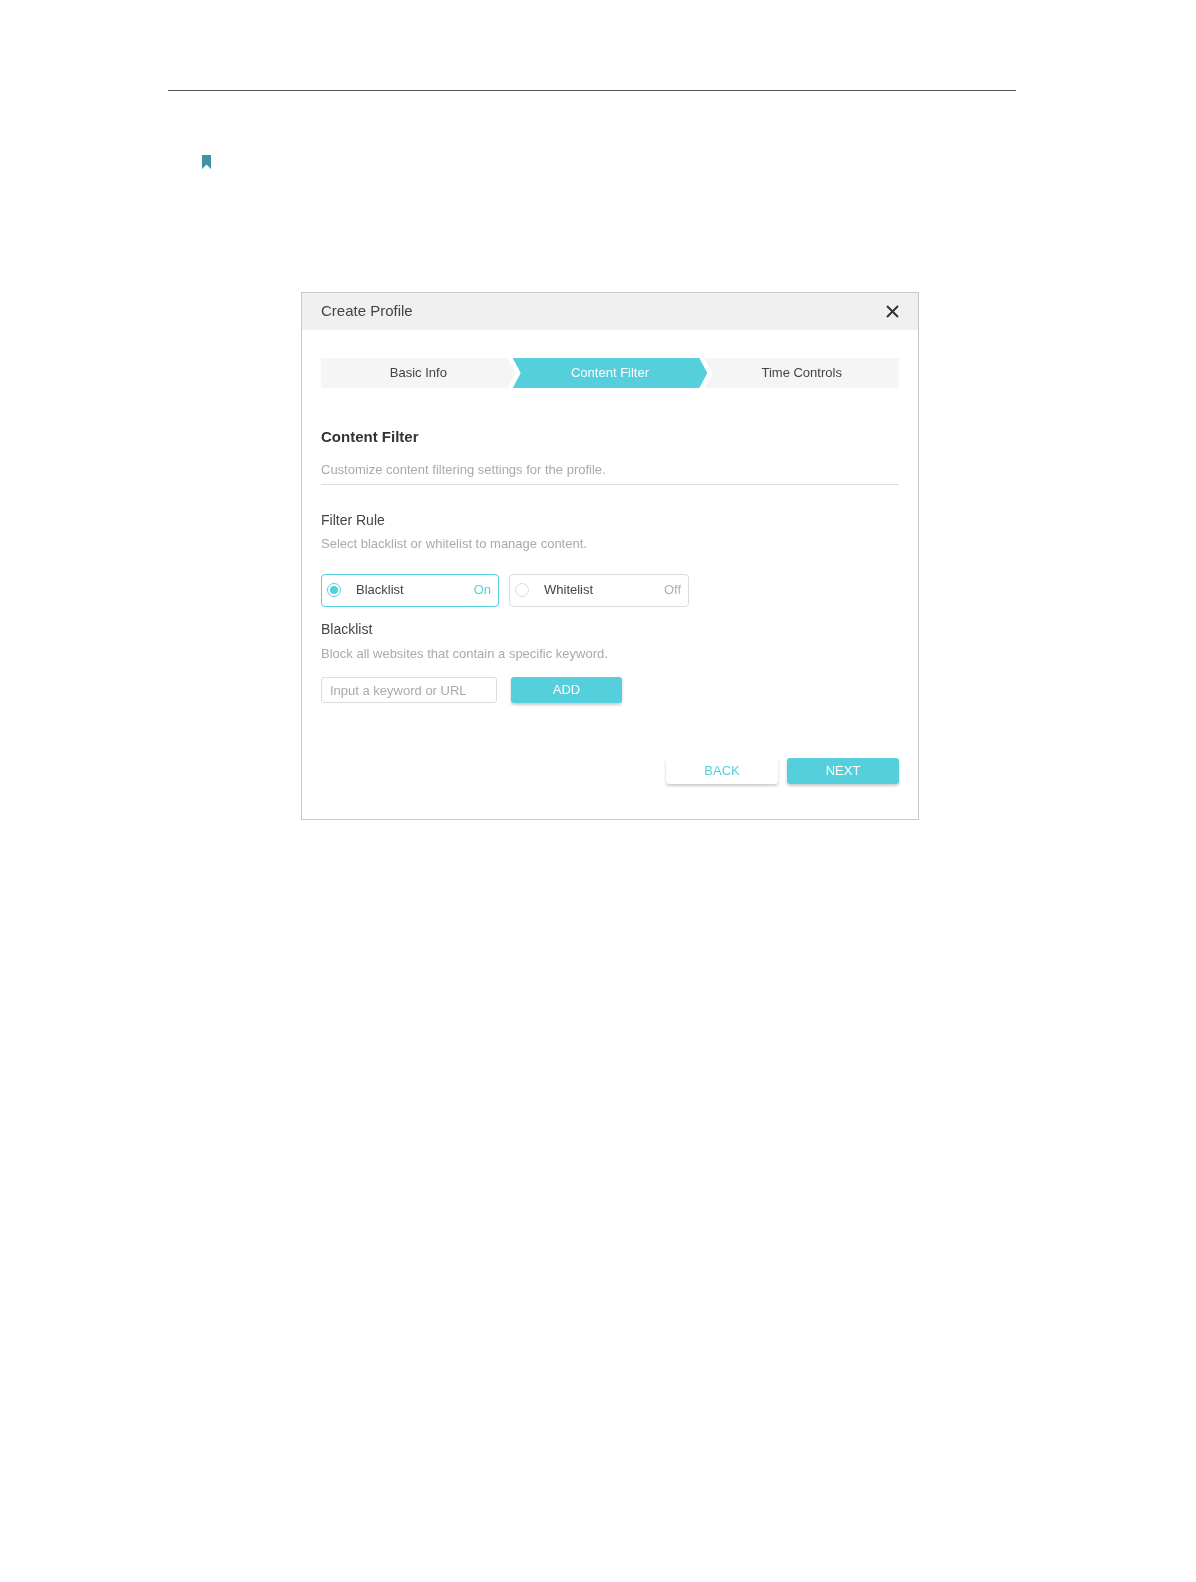 The width and height of the screenshot is (1196, 1582). What do you see at coordinates (482, 590) in the screenshot?
I see `option-status: On` at bounding box center [482, 590].